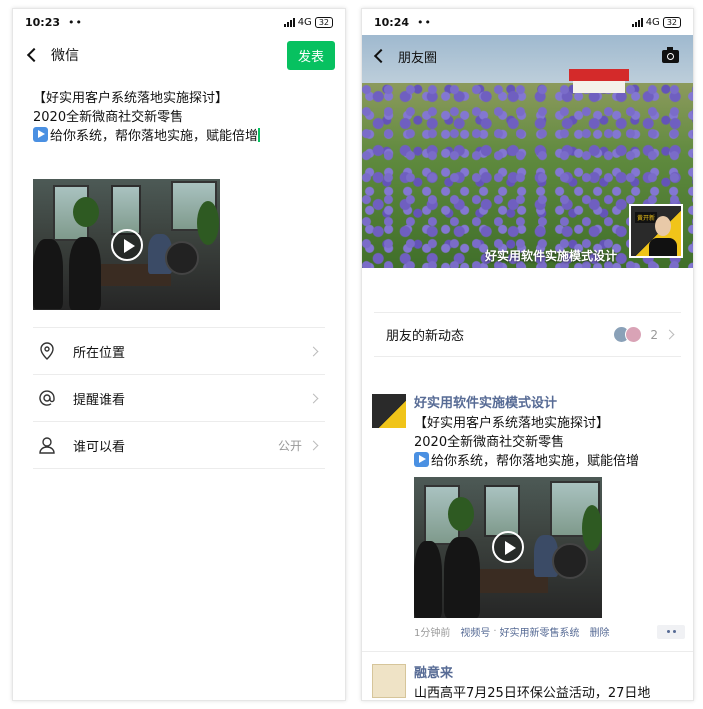 The width and height of the screenshot is (703, 709). I want to click on new-moments-label: 朋友的新动态, so click(425, 336).